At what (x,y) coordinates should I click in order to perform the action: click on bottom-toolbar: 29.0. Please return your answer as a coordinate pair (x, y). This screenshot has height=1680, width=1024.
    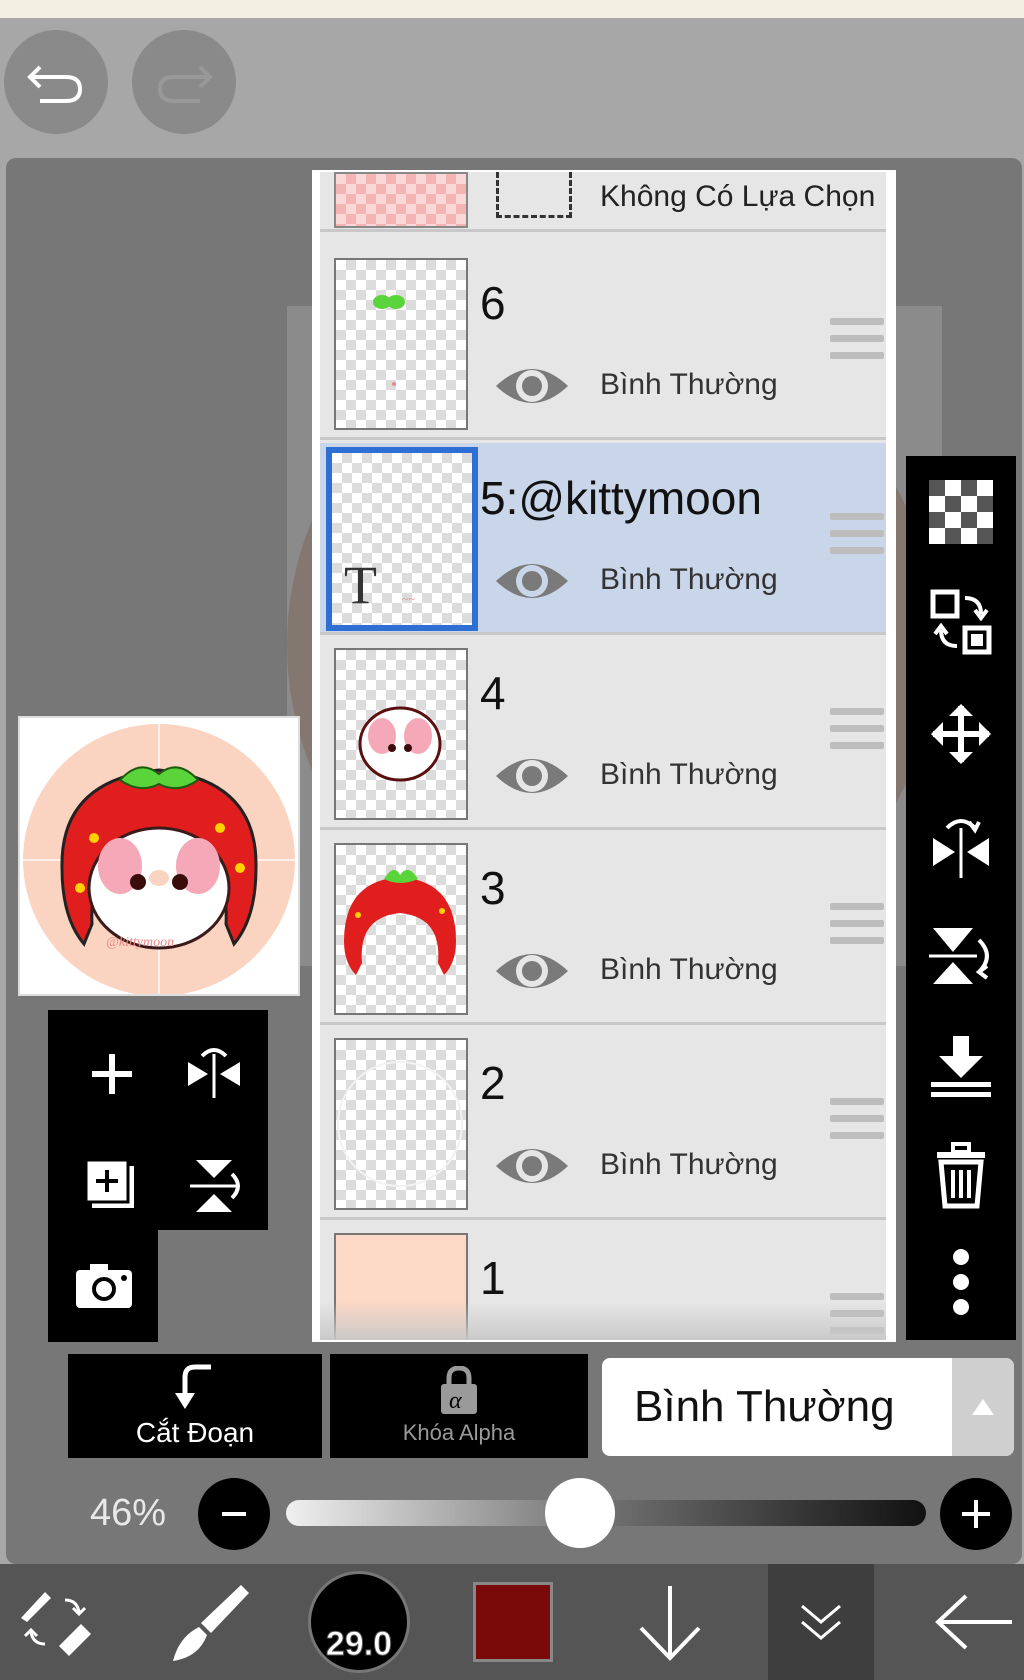
    Looking at the image, I should click on (512, 1622).